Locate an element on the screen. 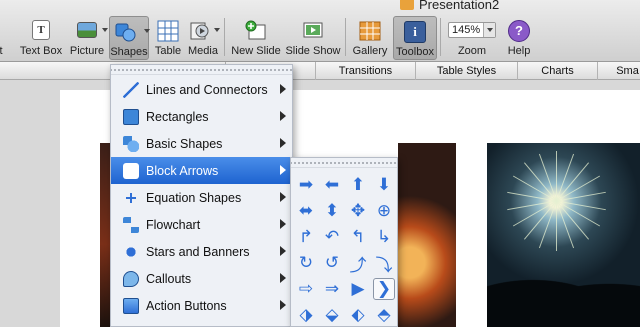 Image resolution: width=640 pixels, height=327 pixels. shapes-menu-item-label: Stars and Banners is located at coordinates (198, 251).